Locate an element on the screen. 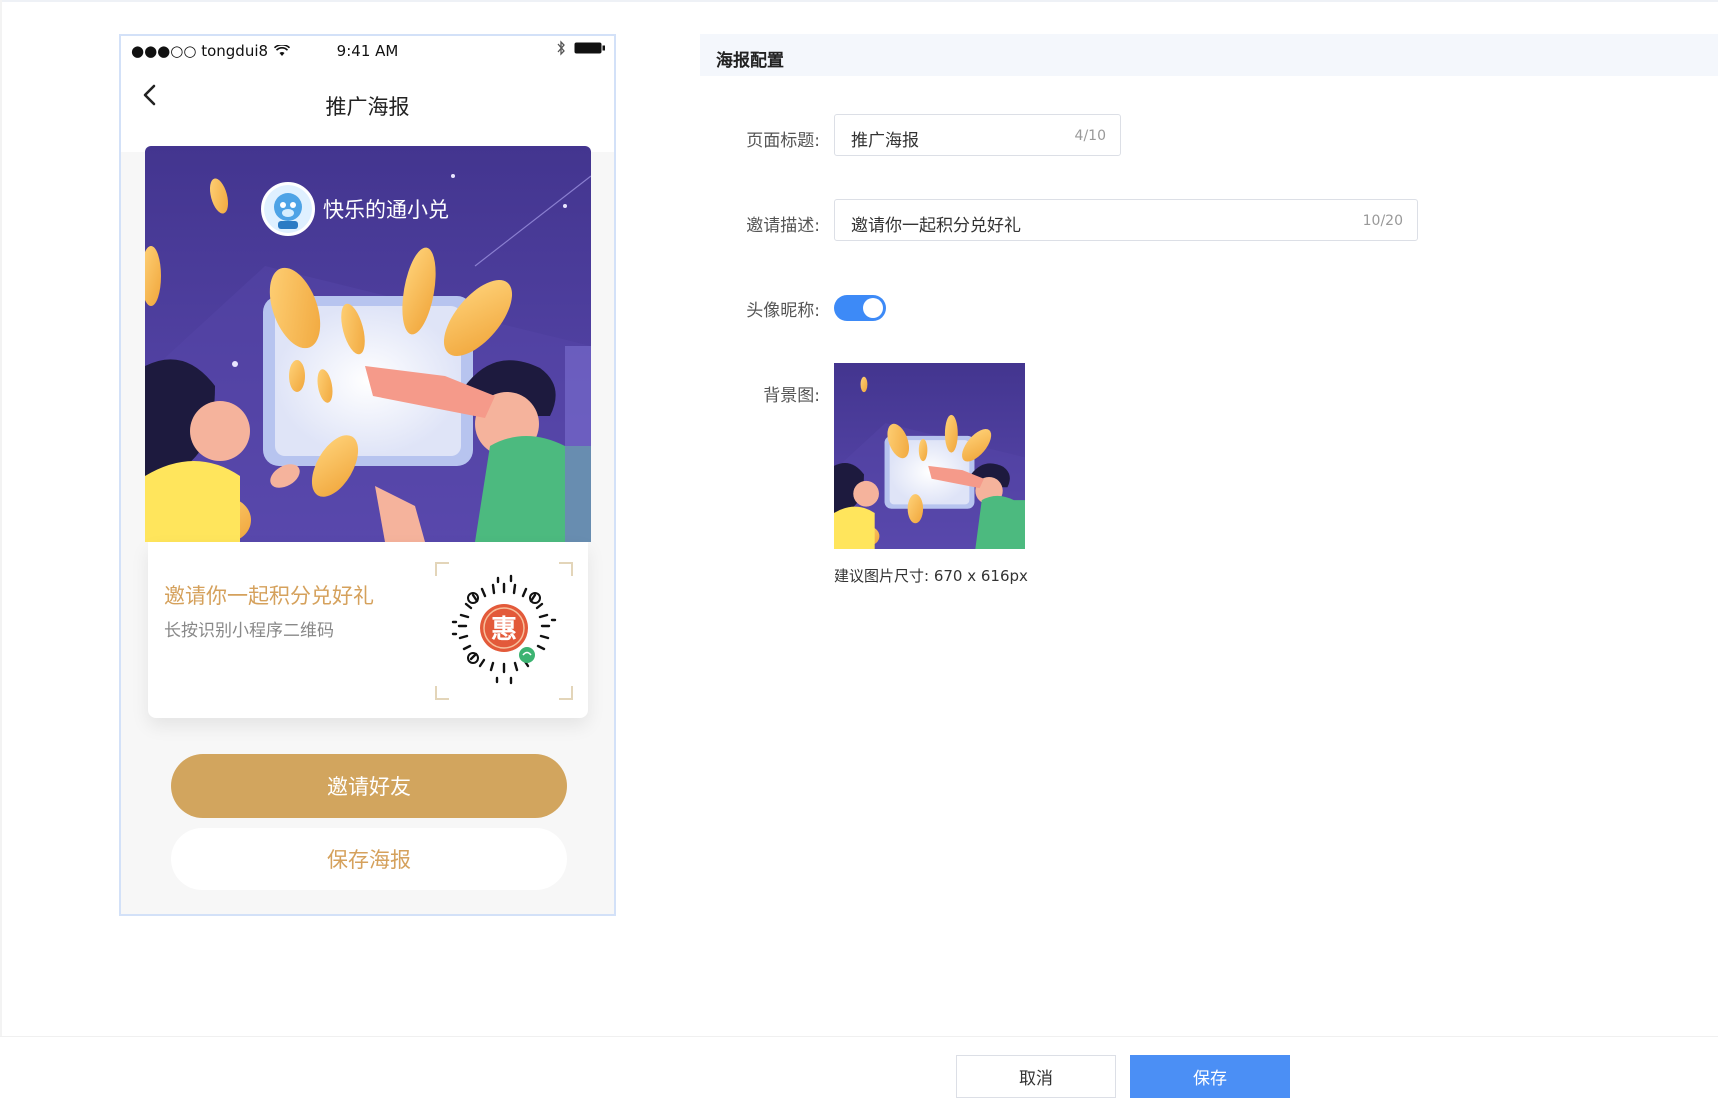 The height and width of the screenshot is (1106, 1718). page-title-input: 推广海报 4/10 is located at coordinates (977, 135).